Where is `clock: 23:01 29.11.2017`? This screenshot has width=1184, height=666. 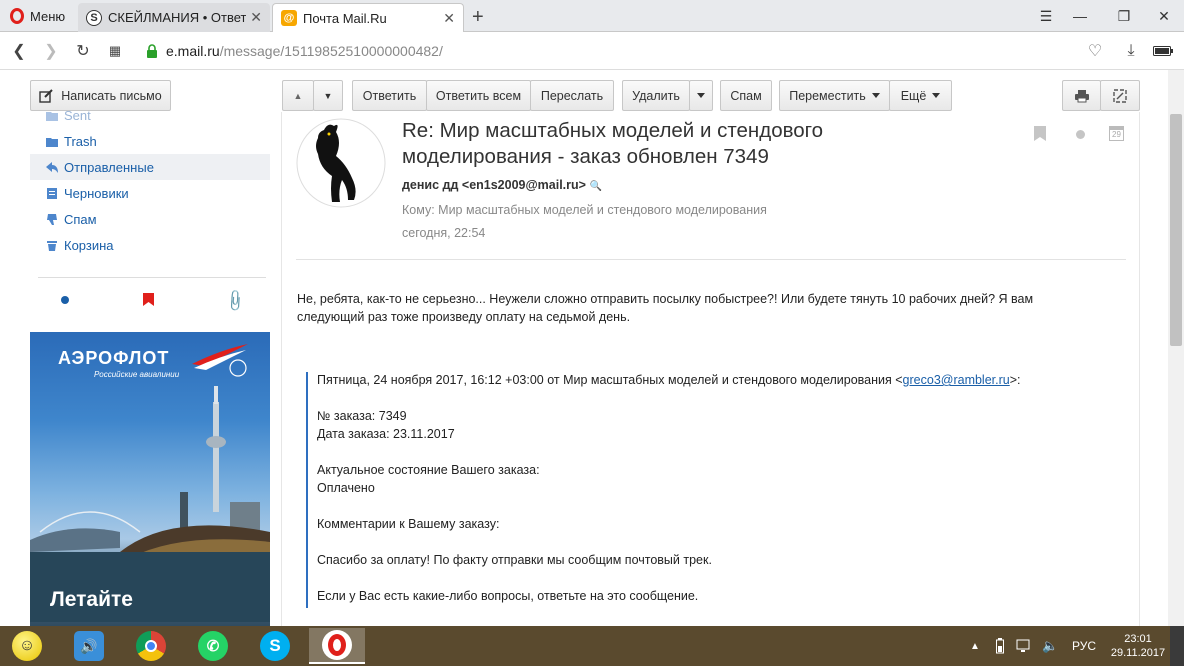
clock: 23:01 29.11.2017 is located at coordinates (1138, 646).